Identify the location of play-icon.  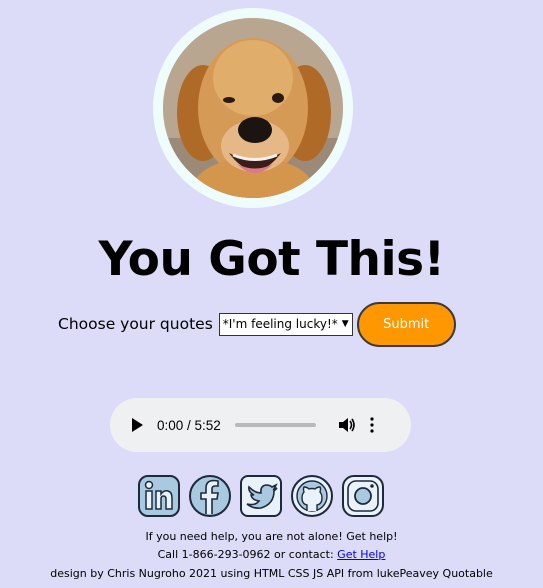
(137, 425).